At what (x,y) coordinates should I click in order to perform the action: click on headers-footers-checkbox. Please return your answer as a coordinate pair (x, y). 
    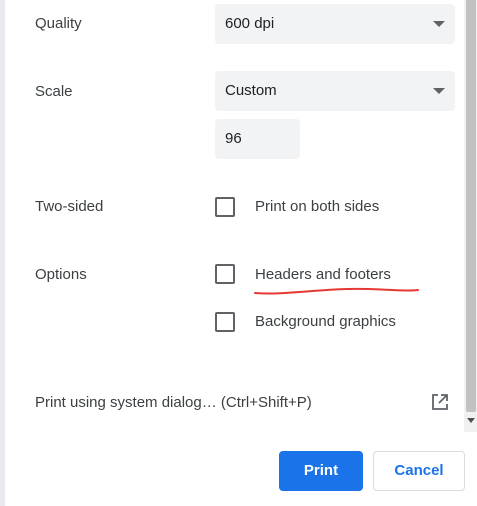
    Looking at the image, I should click on (225, 274).